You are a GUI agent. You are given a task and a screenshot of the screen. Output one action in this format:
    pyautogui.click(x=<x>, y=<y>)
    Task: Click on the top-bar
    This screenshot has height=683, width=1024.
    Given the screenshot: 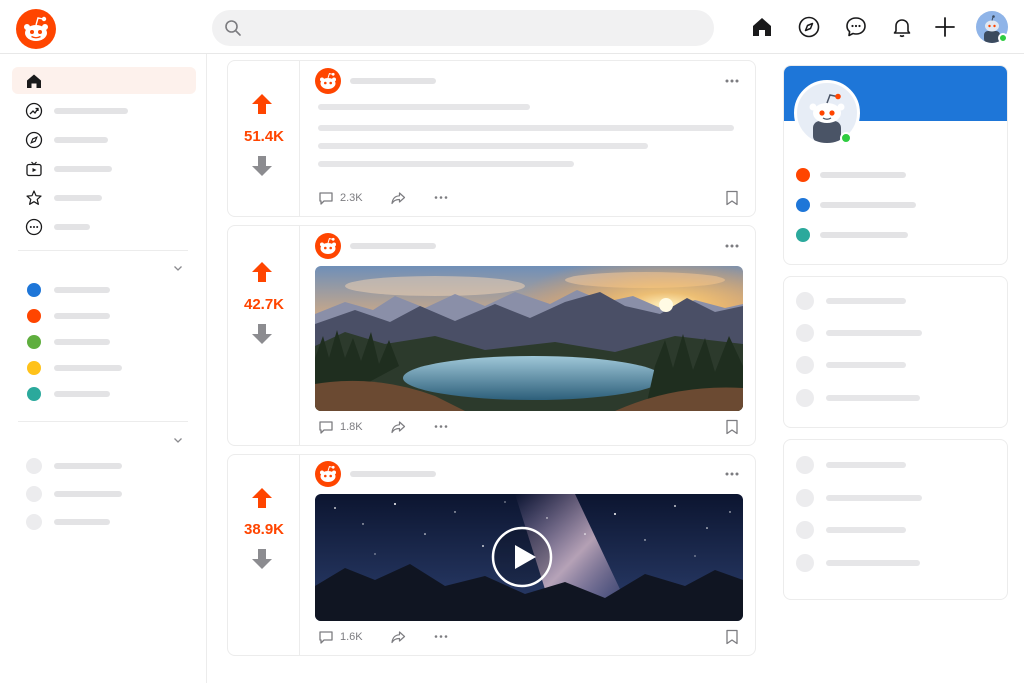 What is the action you would take?
    pyautogui.click(x=512, y=27)
    